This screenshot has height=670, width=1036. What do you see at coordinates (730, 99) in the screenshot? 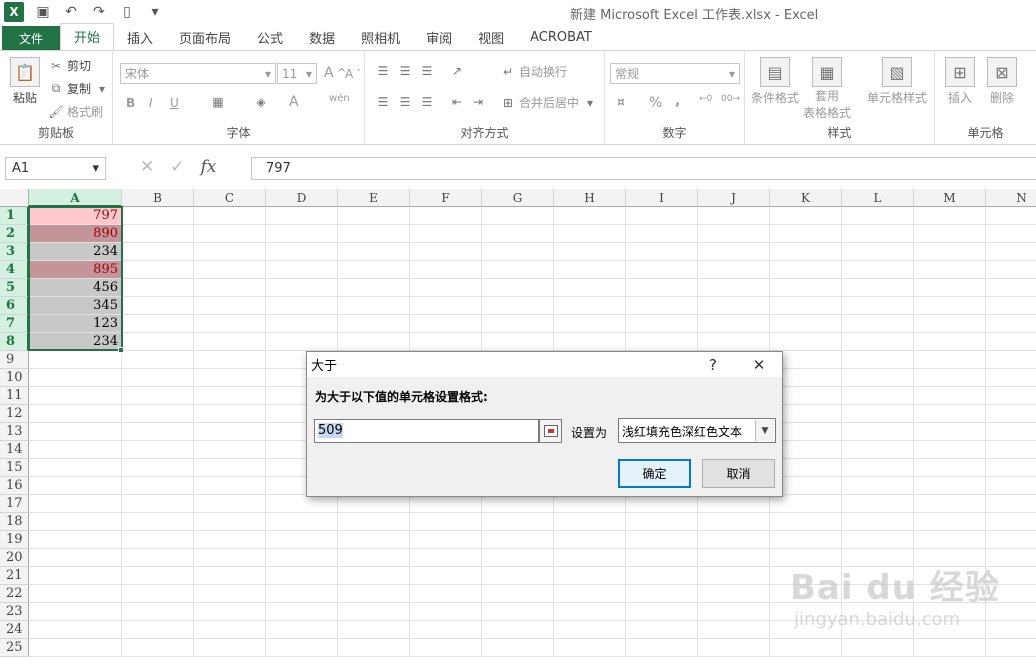
I see `decrease-decimal-button: 00→` at bounding box center [730, 99].